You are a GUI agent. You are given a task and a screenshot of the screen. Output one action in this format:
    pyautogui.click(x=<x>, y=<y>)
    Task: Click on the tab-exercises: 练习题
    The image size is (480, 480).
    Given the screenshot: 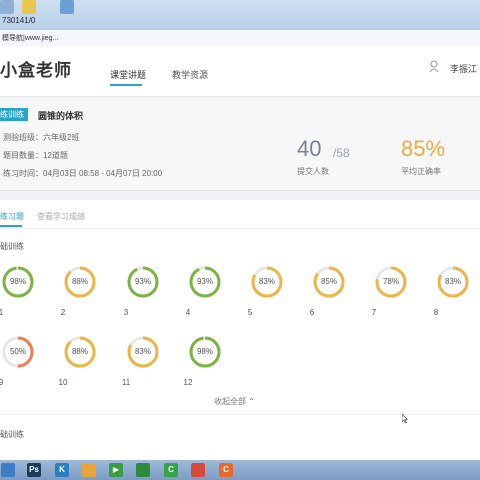 What is the action you would take?
    pyautogui.click(x=12, y=216)
    